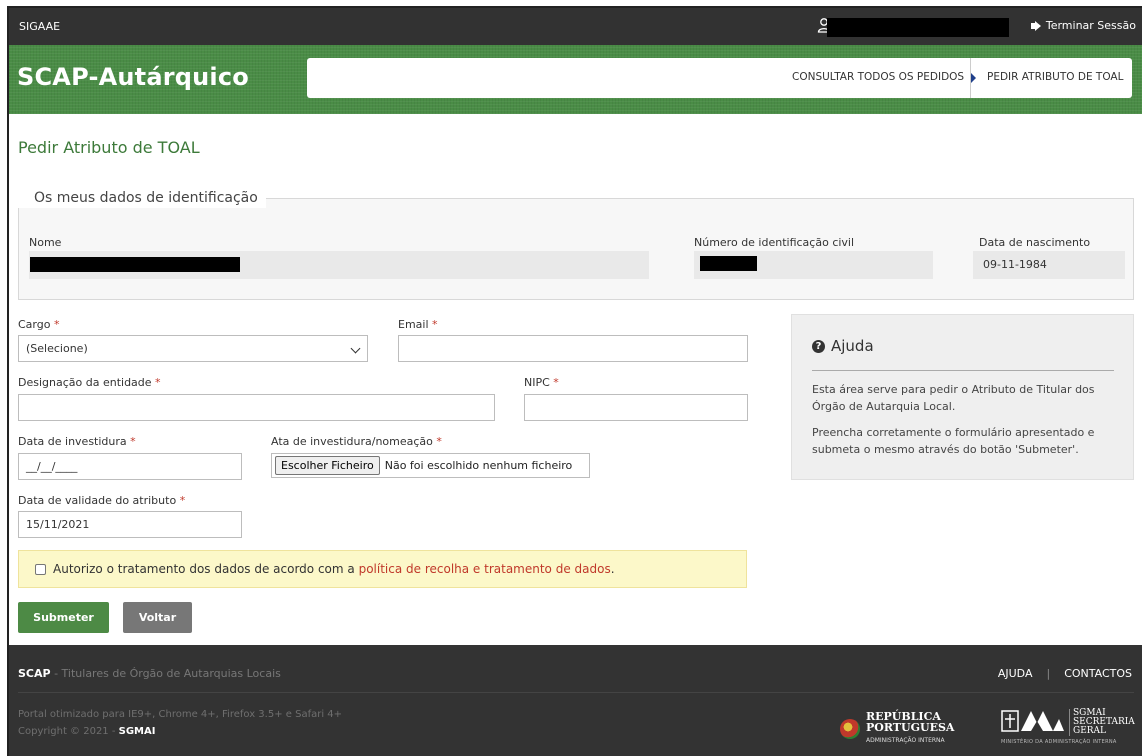  What do you see at coordinates (878, 77) in the screenshot?
I see `nav-consult-all-requests: CONSULTAR TODOS OS PEDIDOS` at bounding box center [878, 77].